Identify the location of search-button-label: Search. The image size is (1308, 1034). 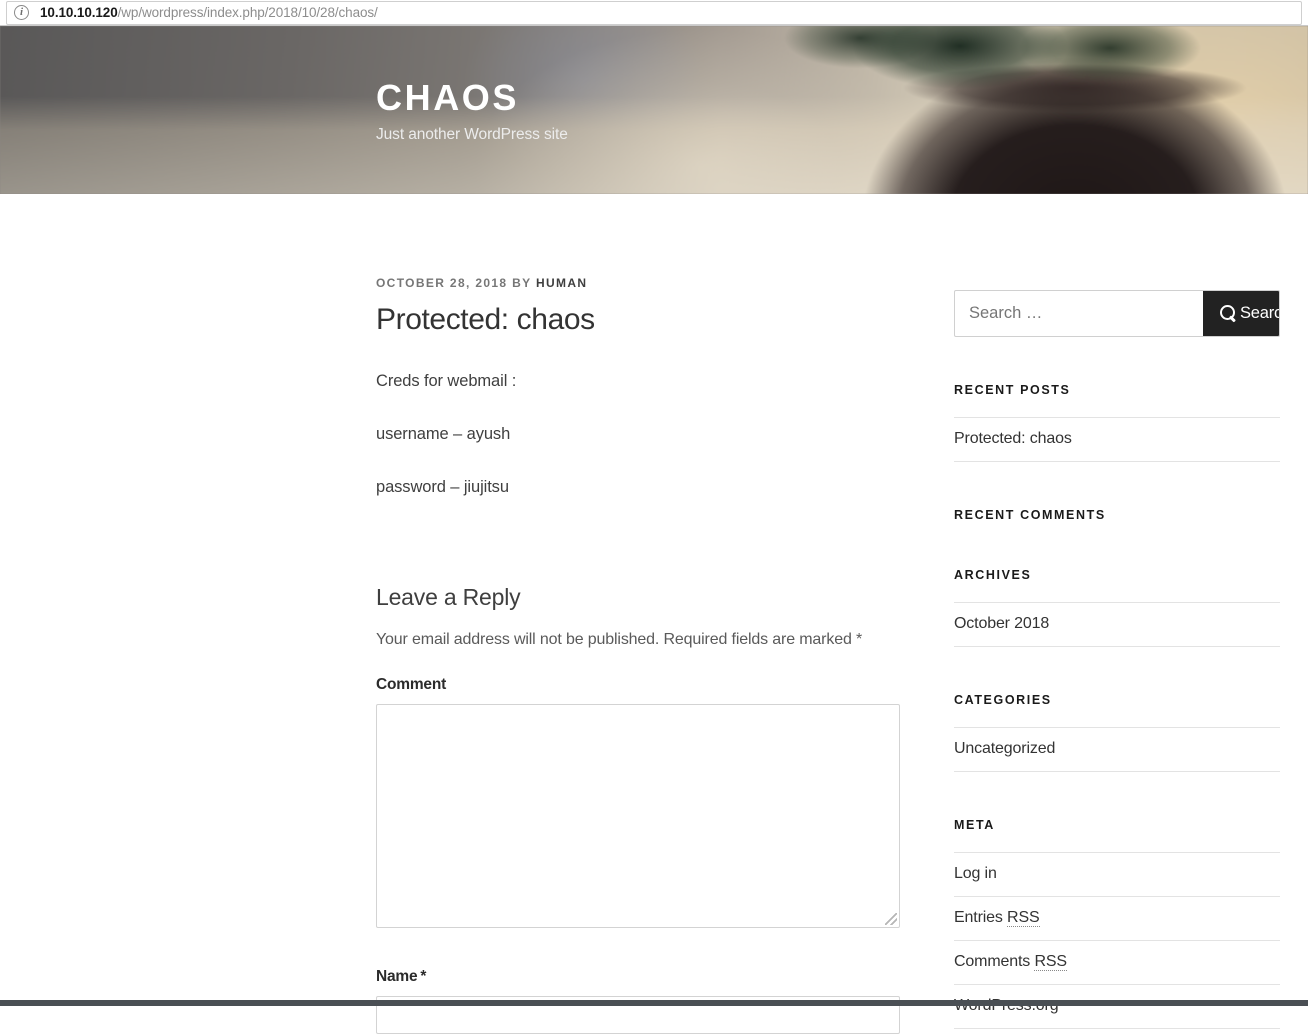
(1259, 313).